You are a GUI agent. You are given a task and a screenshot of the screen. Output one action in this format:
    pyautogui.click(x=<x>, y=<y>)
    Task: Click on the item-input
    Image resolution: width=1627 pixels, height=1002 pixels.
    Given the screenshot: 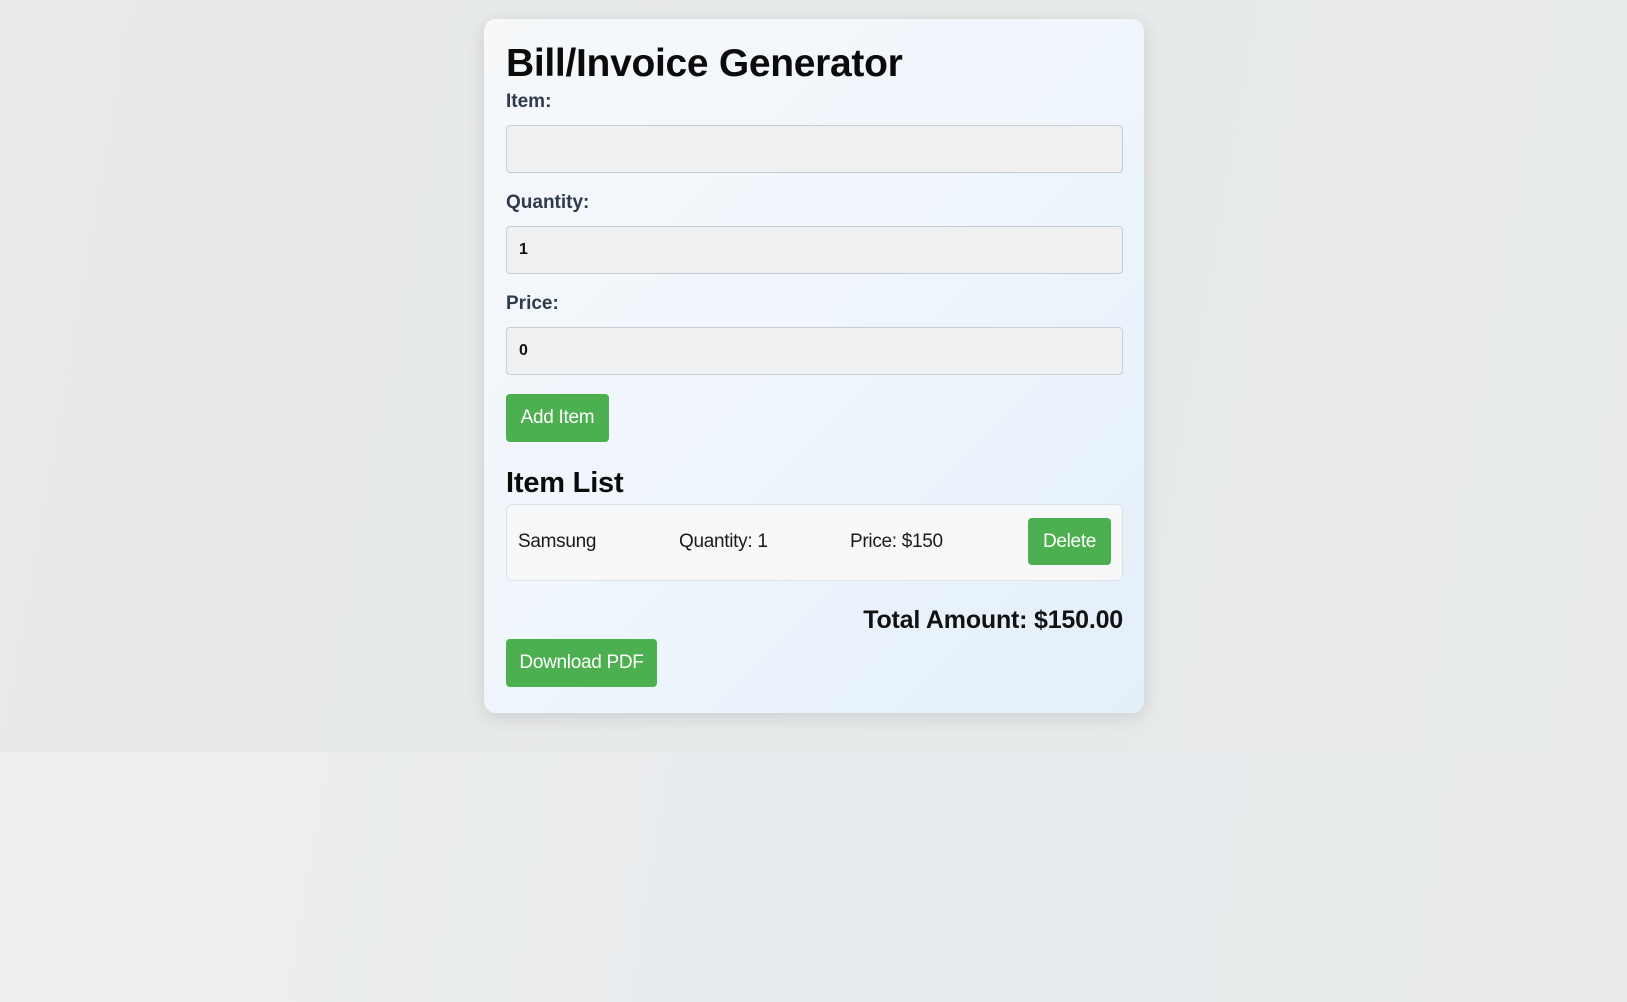 What is the action you would take?
    pyautogui.click(x=814, y=149)
    